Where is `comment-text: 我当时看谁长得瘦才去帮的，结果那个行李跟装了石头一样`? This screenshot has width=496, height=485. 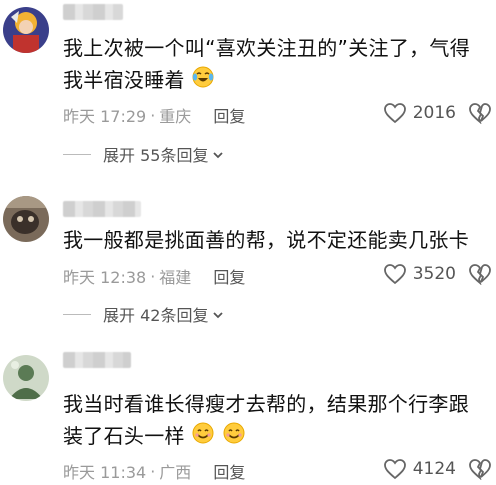 comment-text: 我当时看谁长得瘦才去帮的，结果那个行李跟装了石头一样 is located at coordinates (272, 421).